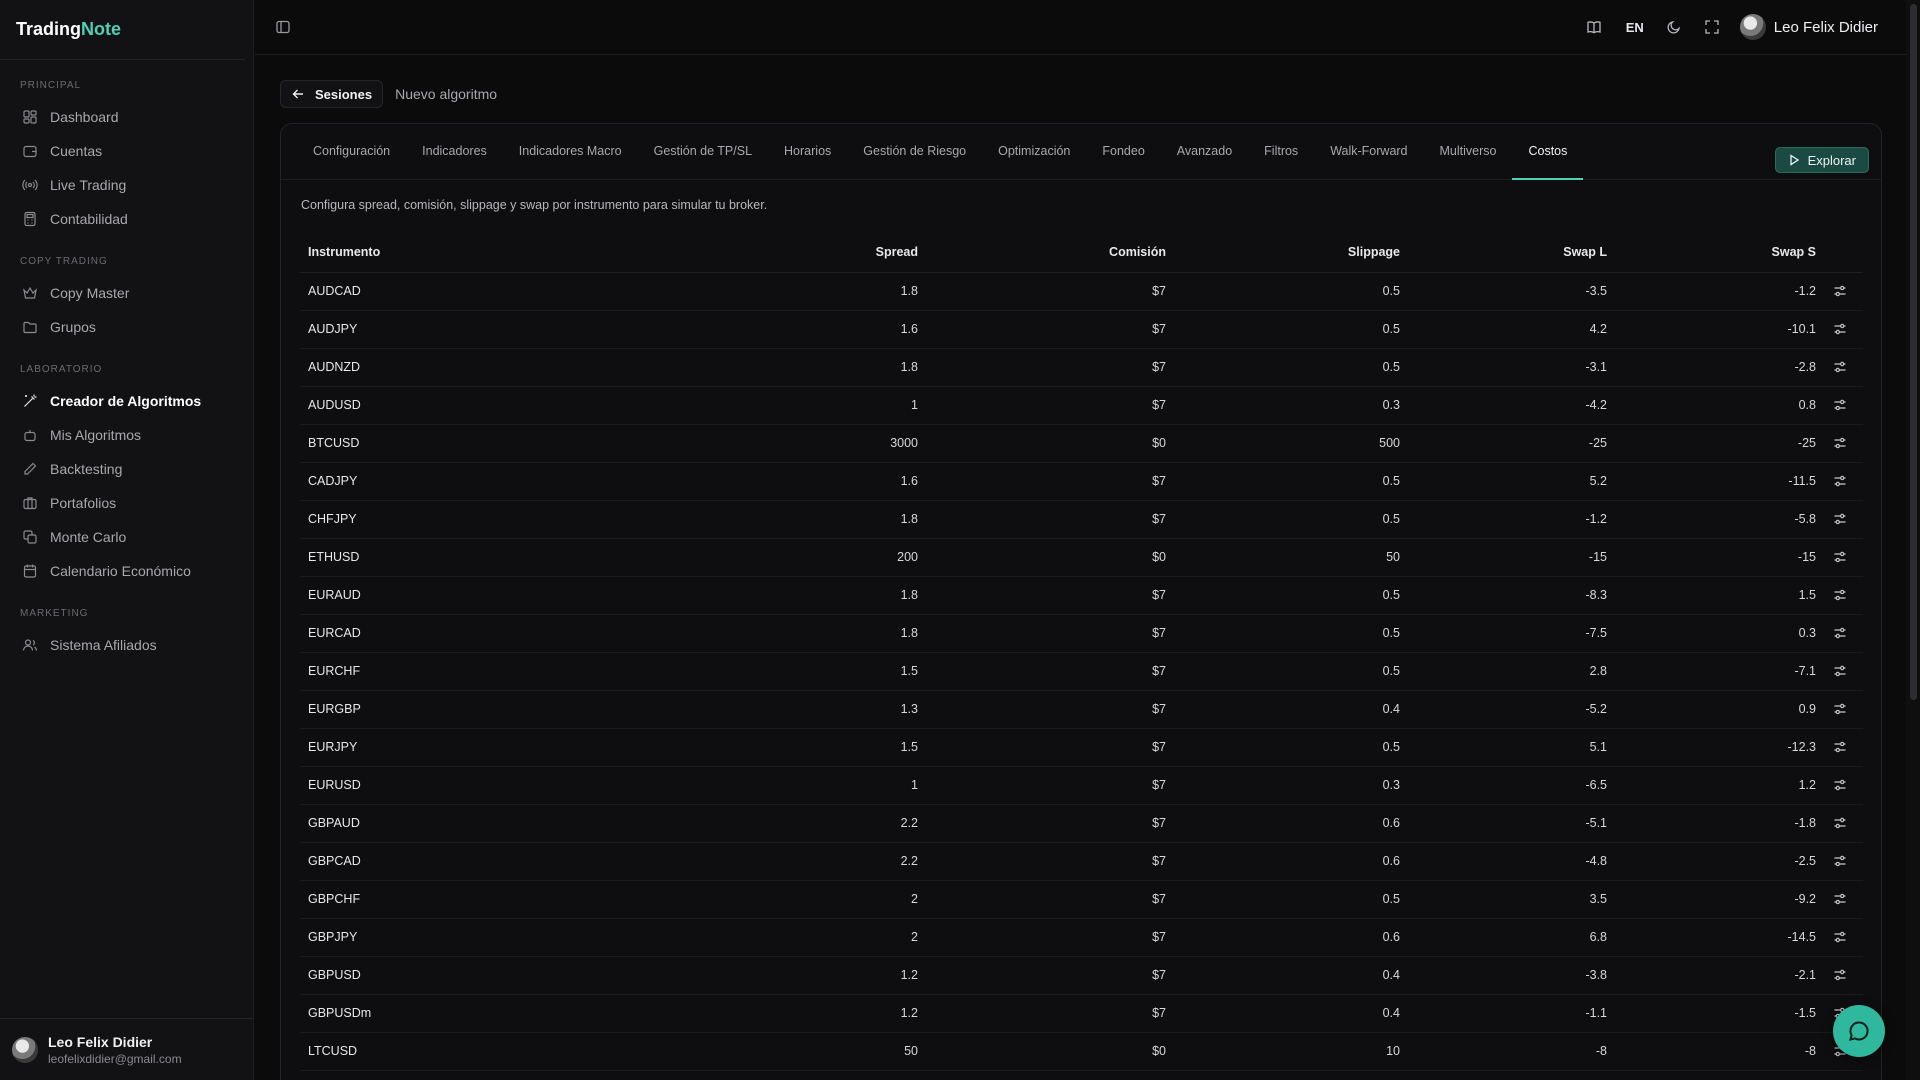 This screenshot has height=1080, width=1920. I want to click on book-icon, so click(1594, 27).